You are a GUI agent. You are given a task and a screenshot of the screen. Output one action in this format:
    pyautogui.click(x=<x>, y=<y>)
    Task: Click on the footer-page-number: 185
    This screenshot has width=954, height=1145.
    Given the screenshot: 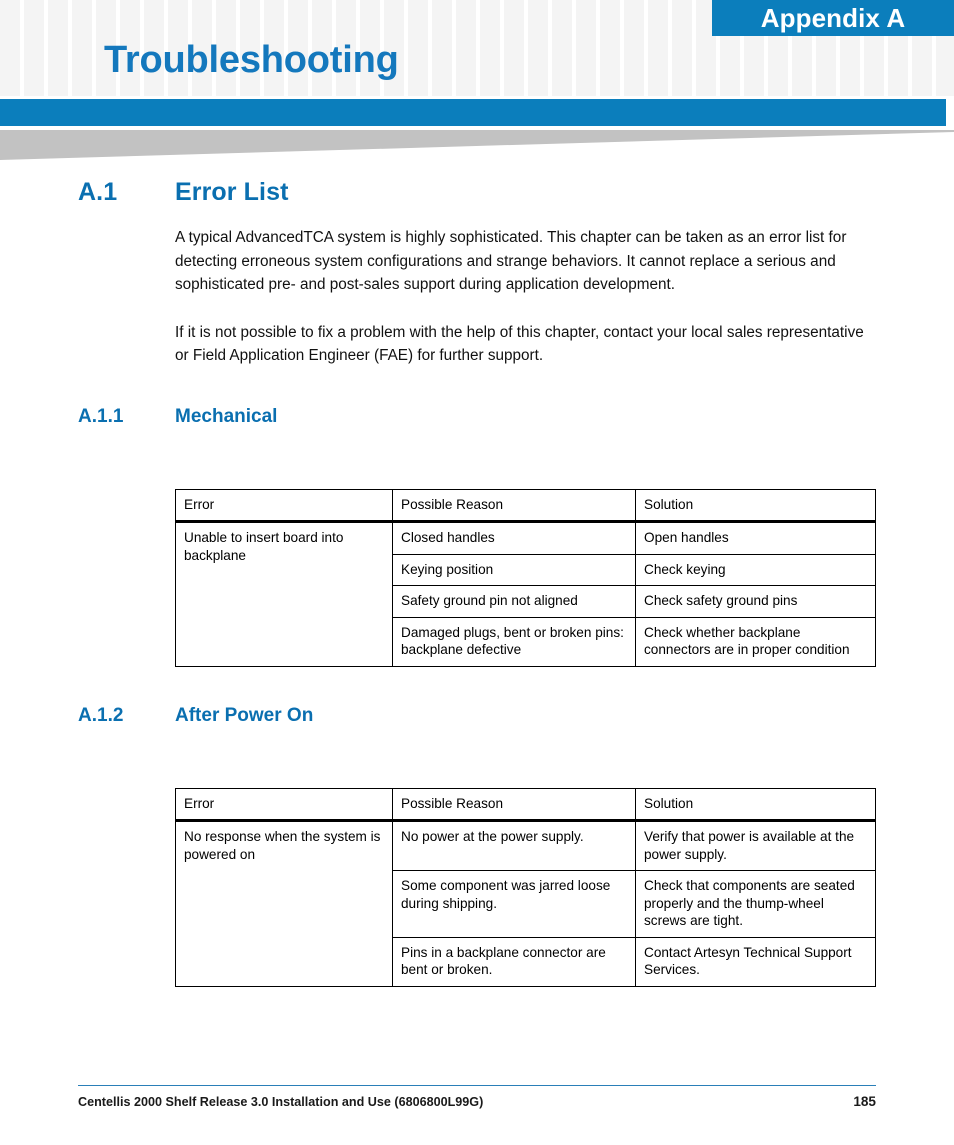 What is the action you would take?
    pyautogui.click(x=864, y=1101)
    